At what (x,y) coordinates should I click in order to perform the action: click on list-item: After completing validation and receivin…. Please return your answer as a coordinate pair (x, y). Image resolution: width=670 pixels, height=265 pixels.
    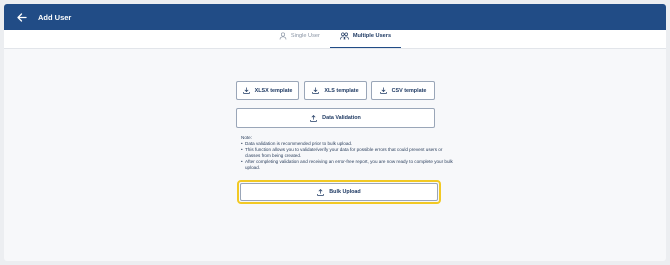
    Looking at the image, I should click on (348, 165).